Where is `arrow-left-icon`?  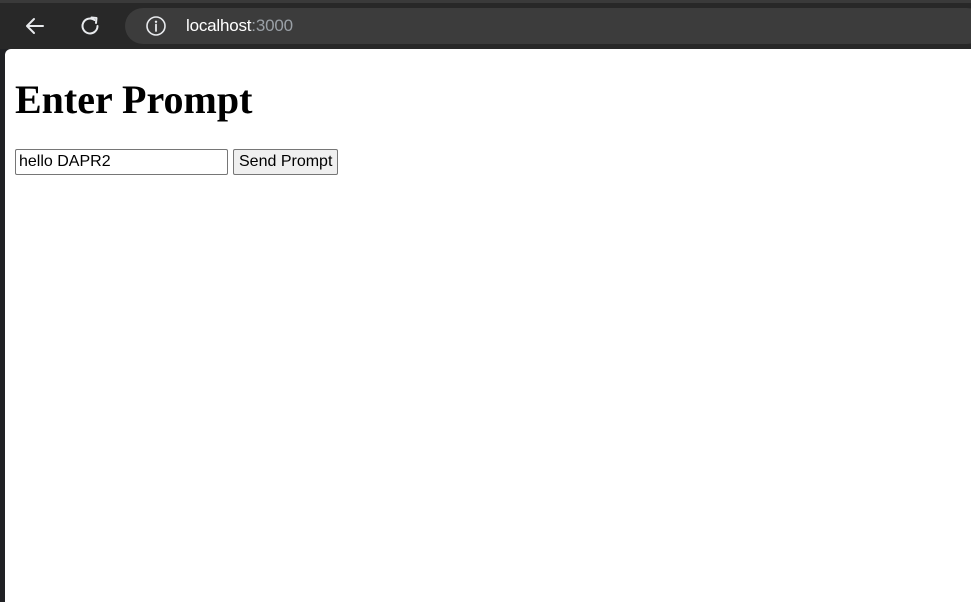
arrow-left-icon is located at coordinates (35, 26).